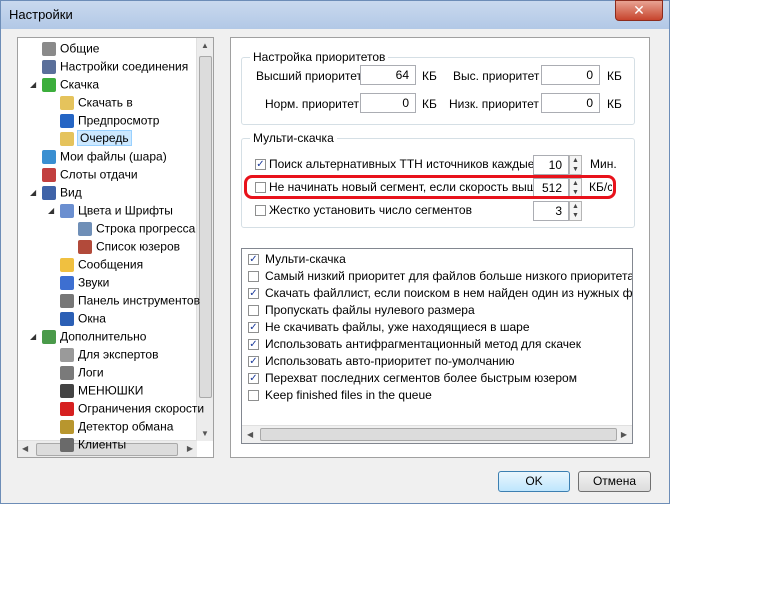 Image resolution: width=768 pixels, height=614 pixels. What do you see at coordinates (570, 75) in the screenshot?
I see `high-priority-input: 0` at bounding box center [570, 75].